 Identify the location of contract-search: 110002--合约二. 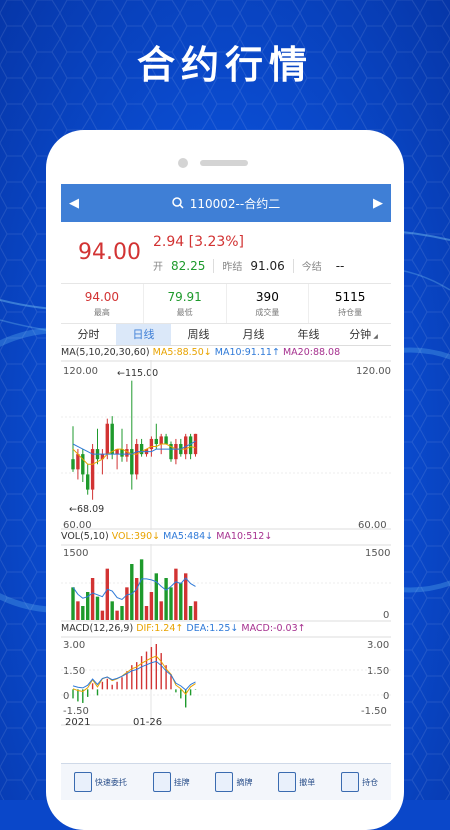
(226, 203).